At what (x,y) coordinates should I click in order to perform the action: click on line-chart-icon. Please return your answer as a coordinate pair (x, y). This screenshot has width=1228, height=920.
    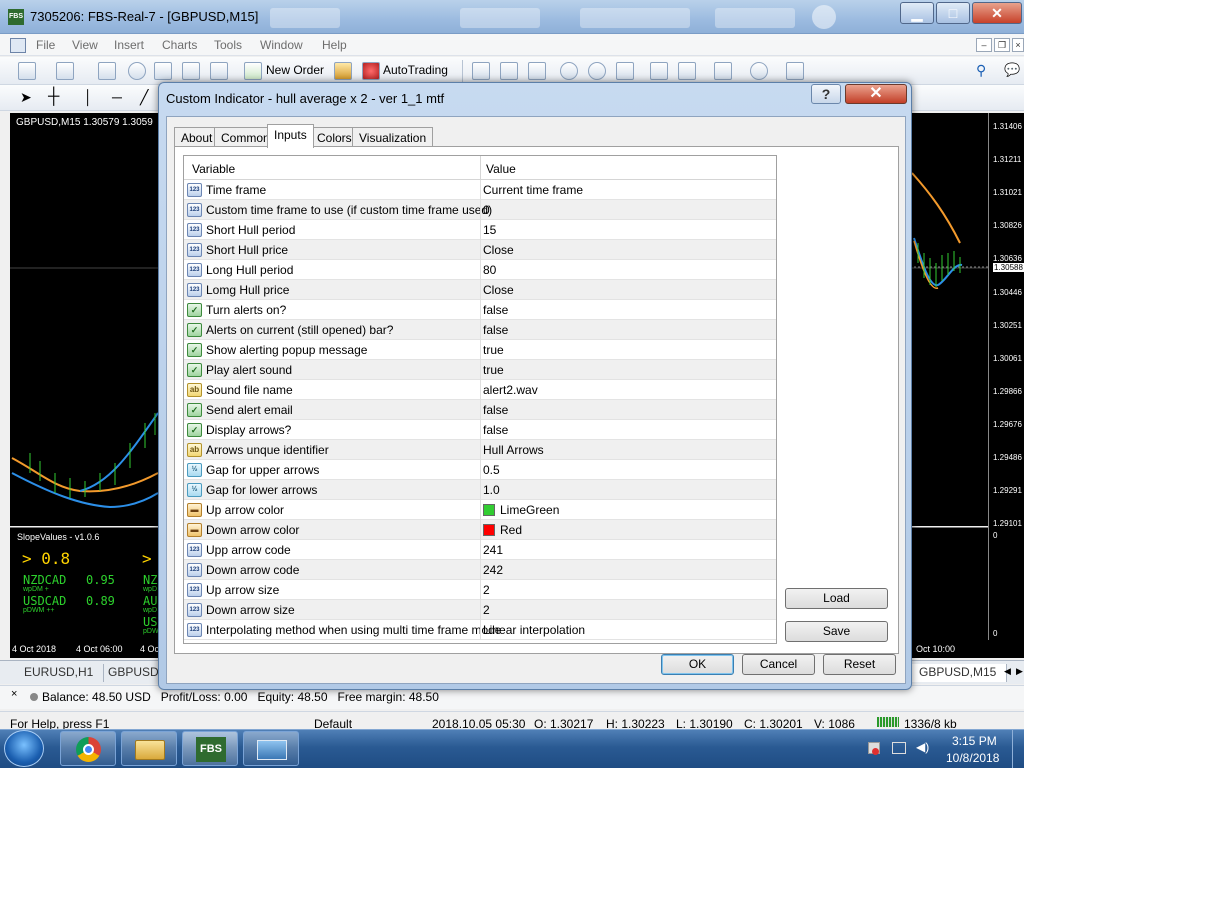
    Looking at the image, I should click on (537, 71).